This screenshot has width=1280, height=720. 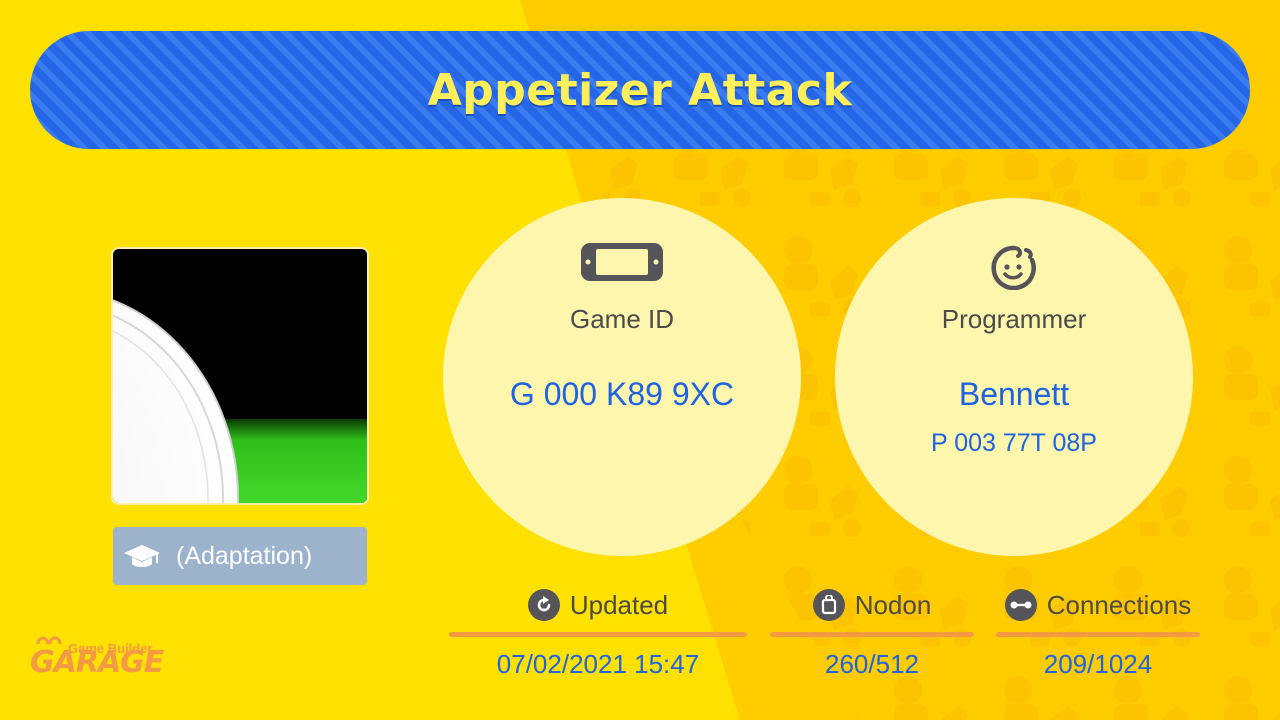 What do you see at coordinates (240, 376) in the screenshot?
I see `game-thumbnail` at bounding box center [240, 376].